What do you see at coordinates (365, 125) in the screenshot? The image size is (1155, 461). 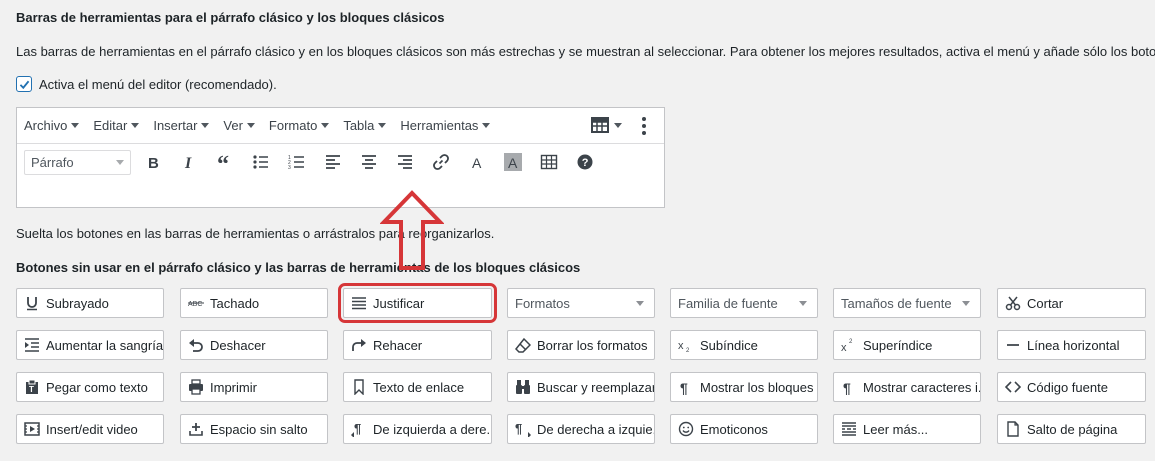 I see `menu-tabla: Tabla` at bounding box center [365, 125].